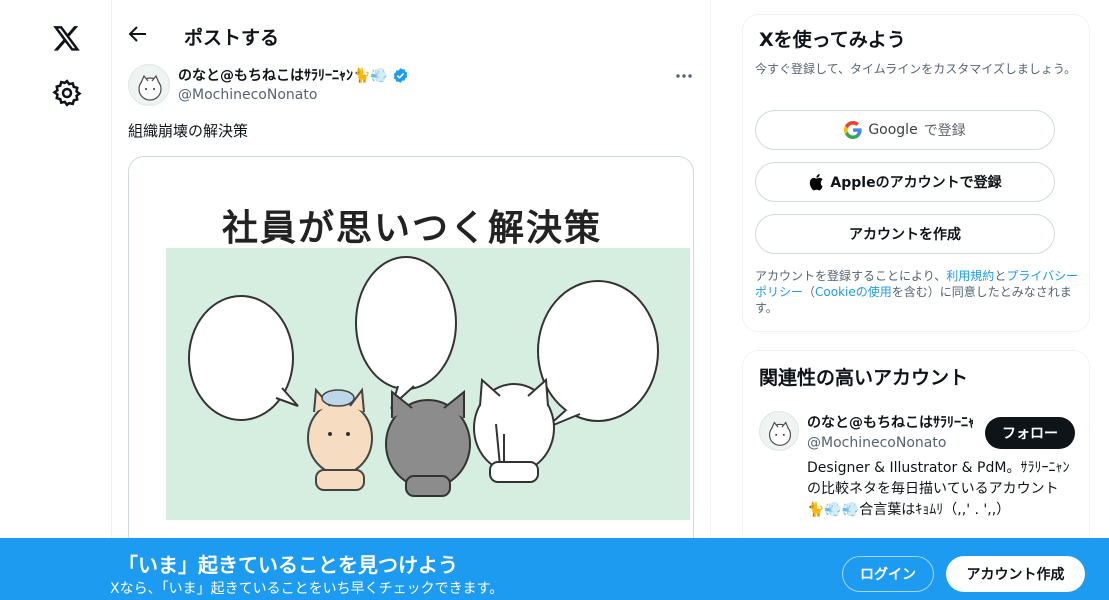 This screenshot has height=600, width=1109. I want to click on verified-badge-icon, so click(400, 75).